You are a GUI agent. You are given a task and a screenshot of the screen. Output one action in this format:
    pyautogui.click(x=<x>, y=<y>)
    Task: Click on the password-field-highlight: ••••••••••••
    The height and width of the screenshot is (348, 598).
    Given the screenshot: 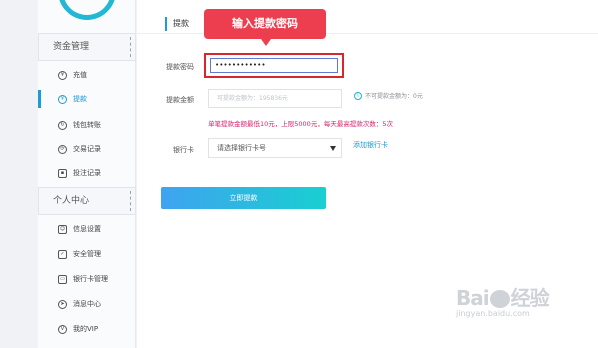 What is the action you would take?
    pyautogui.click(x=274, y=65)
    